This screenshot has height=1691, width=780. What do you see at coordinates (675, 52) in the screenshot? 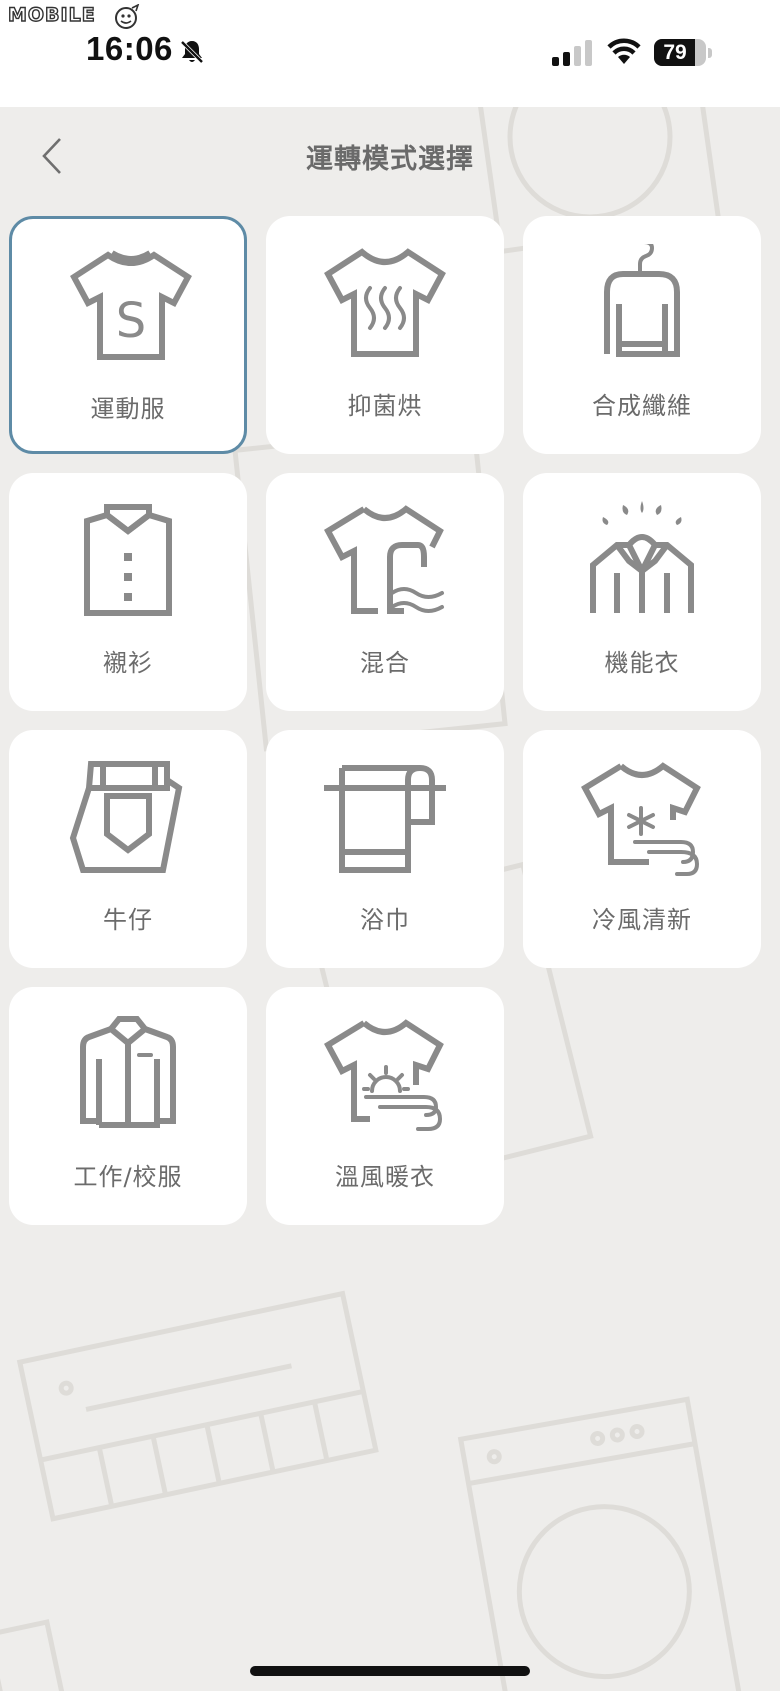
I see `battery-percent: 79` at bounding box center [675, 52].